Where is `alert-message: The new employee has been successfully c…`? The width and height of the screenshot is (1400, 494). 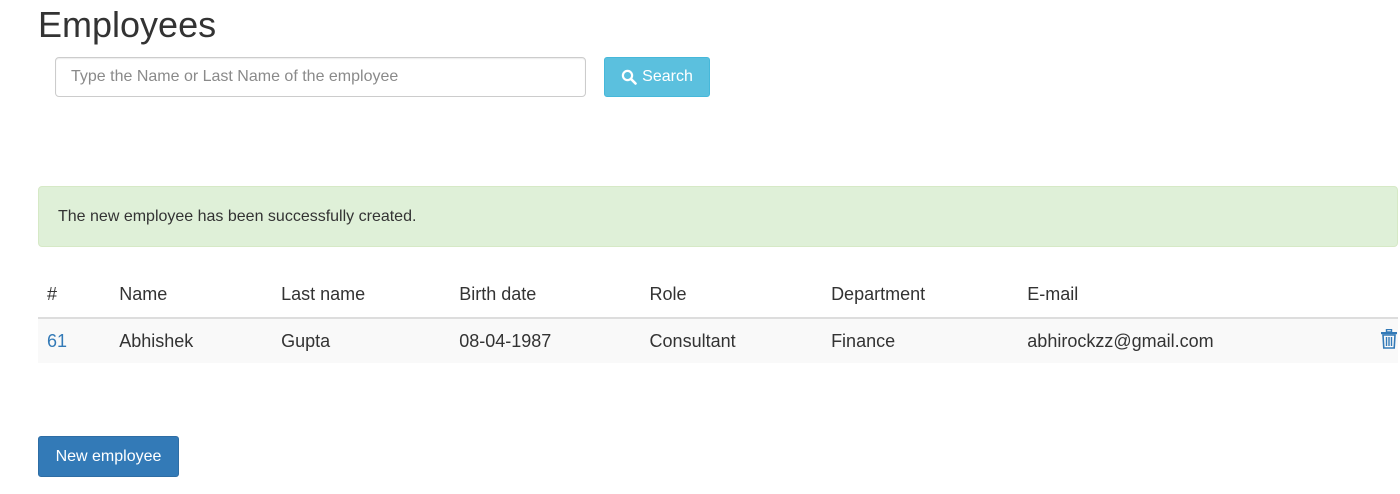 alert-message: The new employee has been successfully c… is located at coordinates (237, 216).